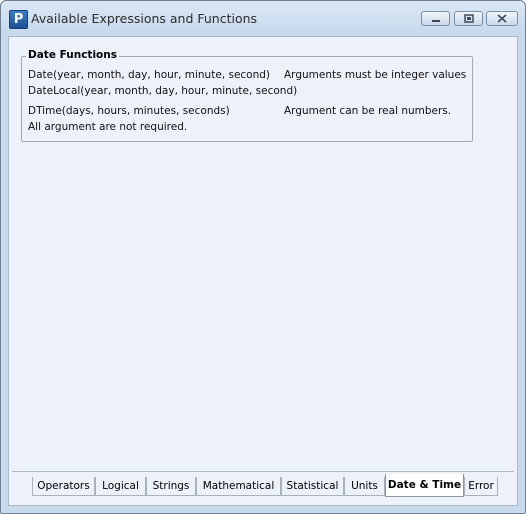 The height and width of the screenshot is (514, 526). I want to click on title-bar: P Available Expressions and Functions, so click(263, 18).